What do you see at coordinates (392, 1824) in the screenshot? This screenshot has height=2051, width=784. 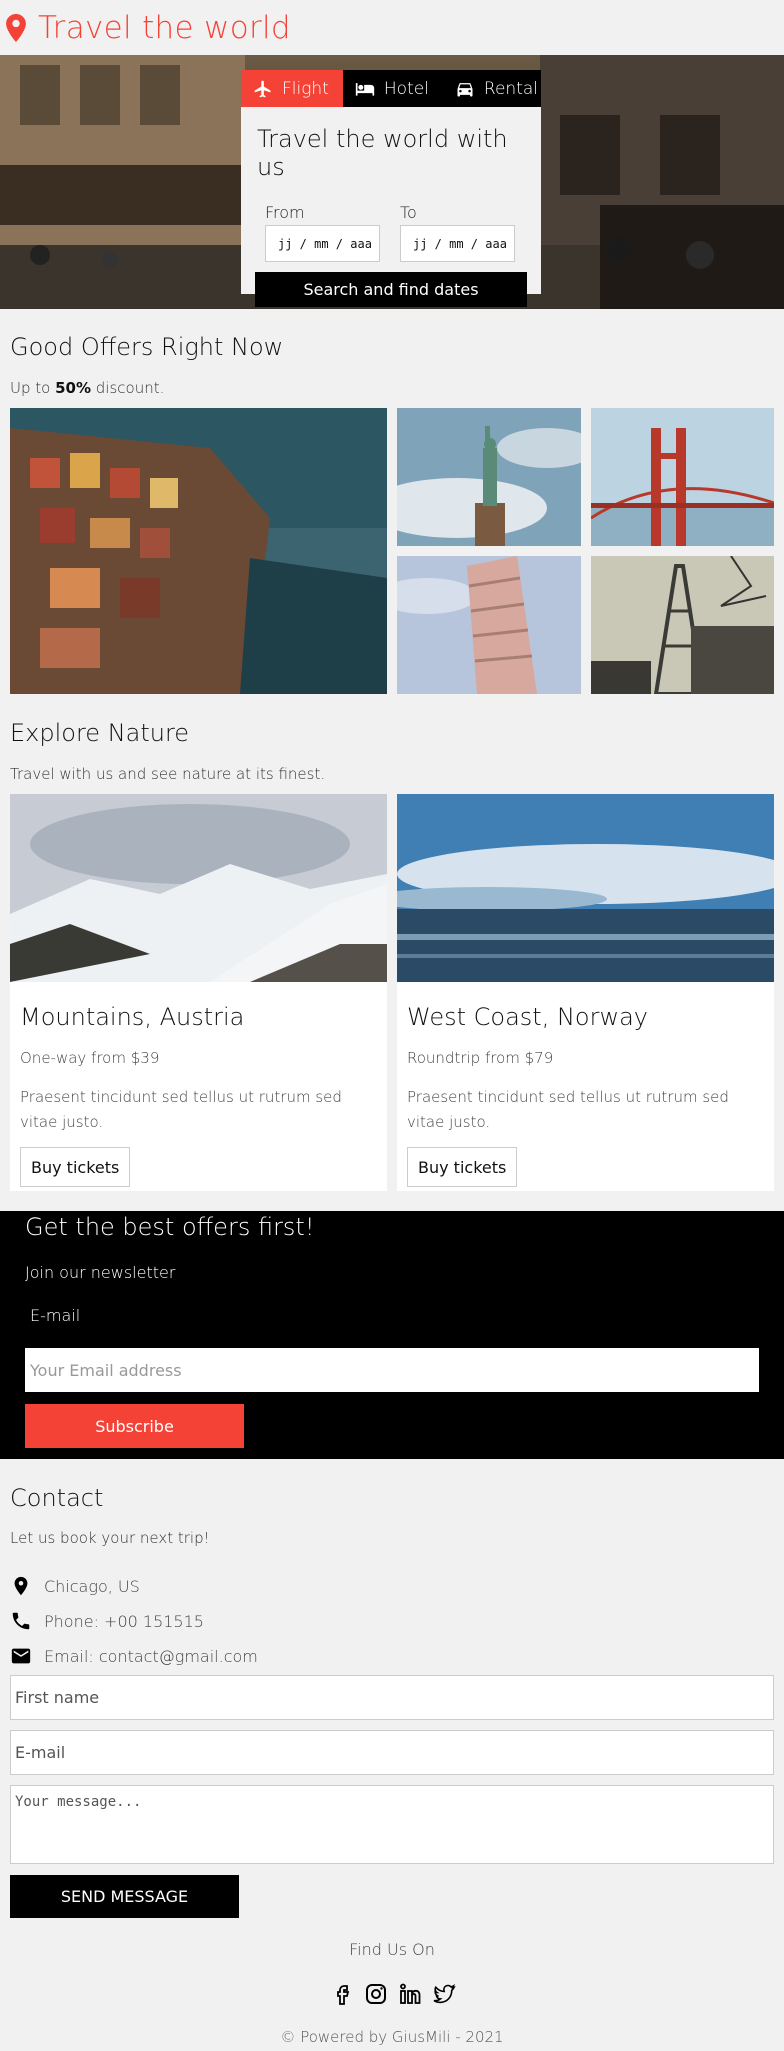 I see `message-textarea` at bounding box center [392, 1824].